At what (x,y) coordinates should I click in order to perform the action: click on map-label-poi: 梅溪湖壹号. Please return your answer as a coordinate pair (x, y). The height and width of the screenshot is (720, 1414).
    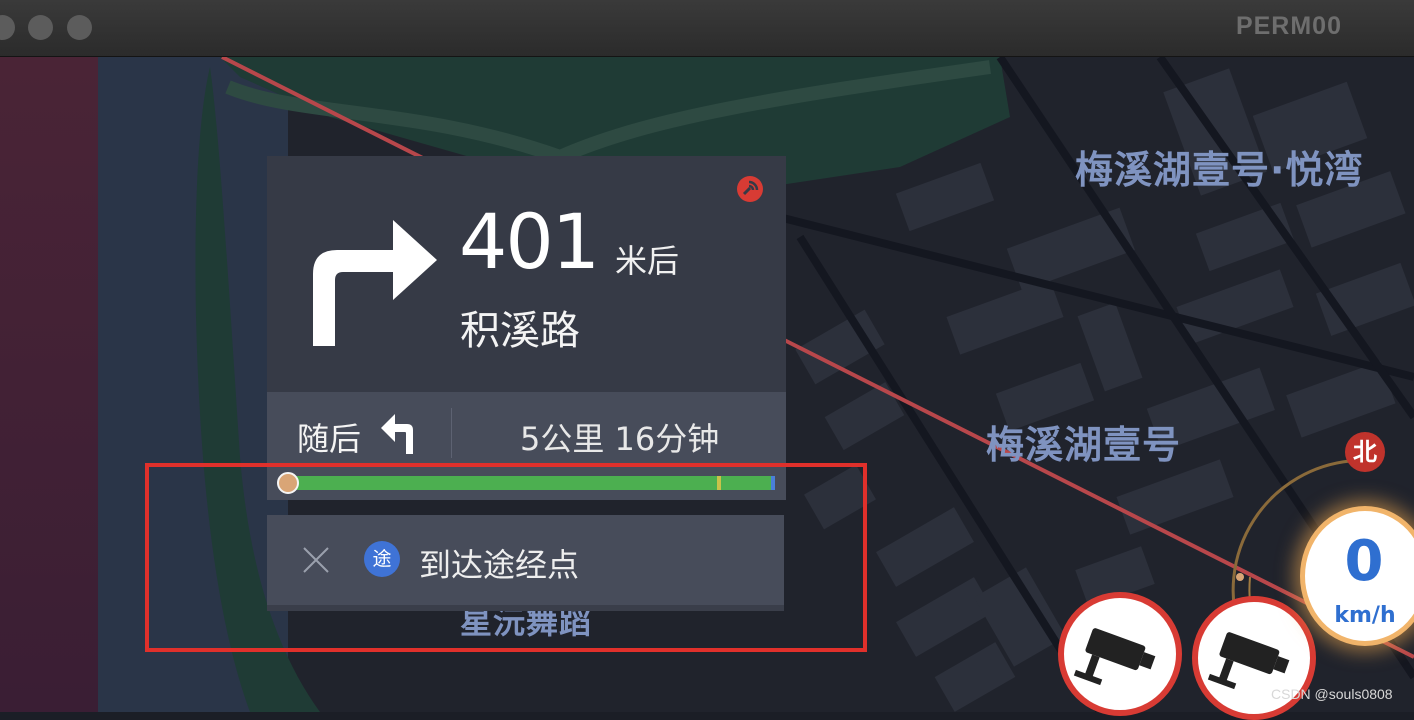
    Looking at the image, I should click on (1083, 441).